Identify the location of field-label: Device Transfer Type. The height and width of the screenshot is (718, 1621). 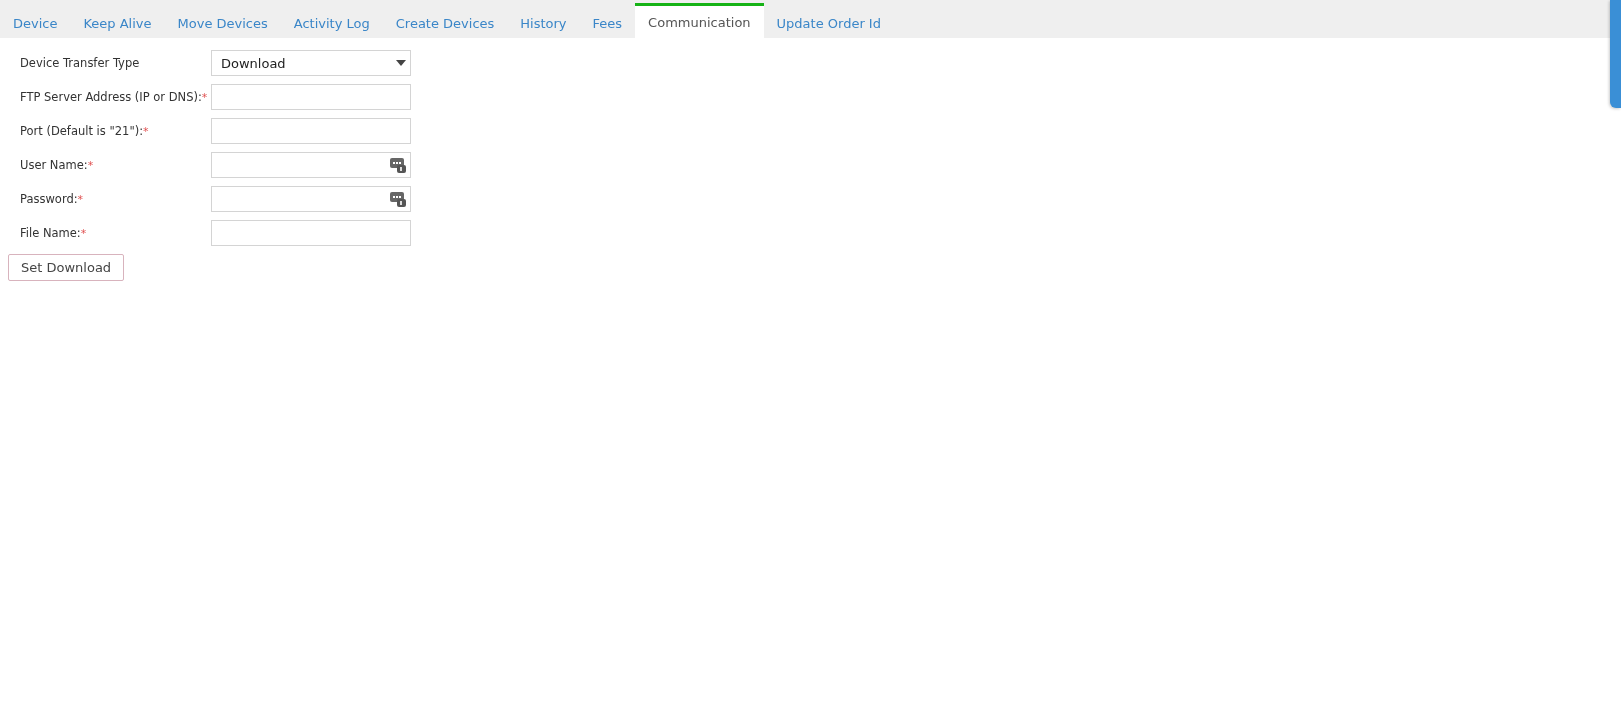
(80, 63).